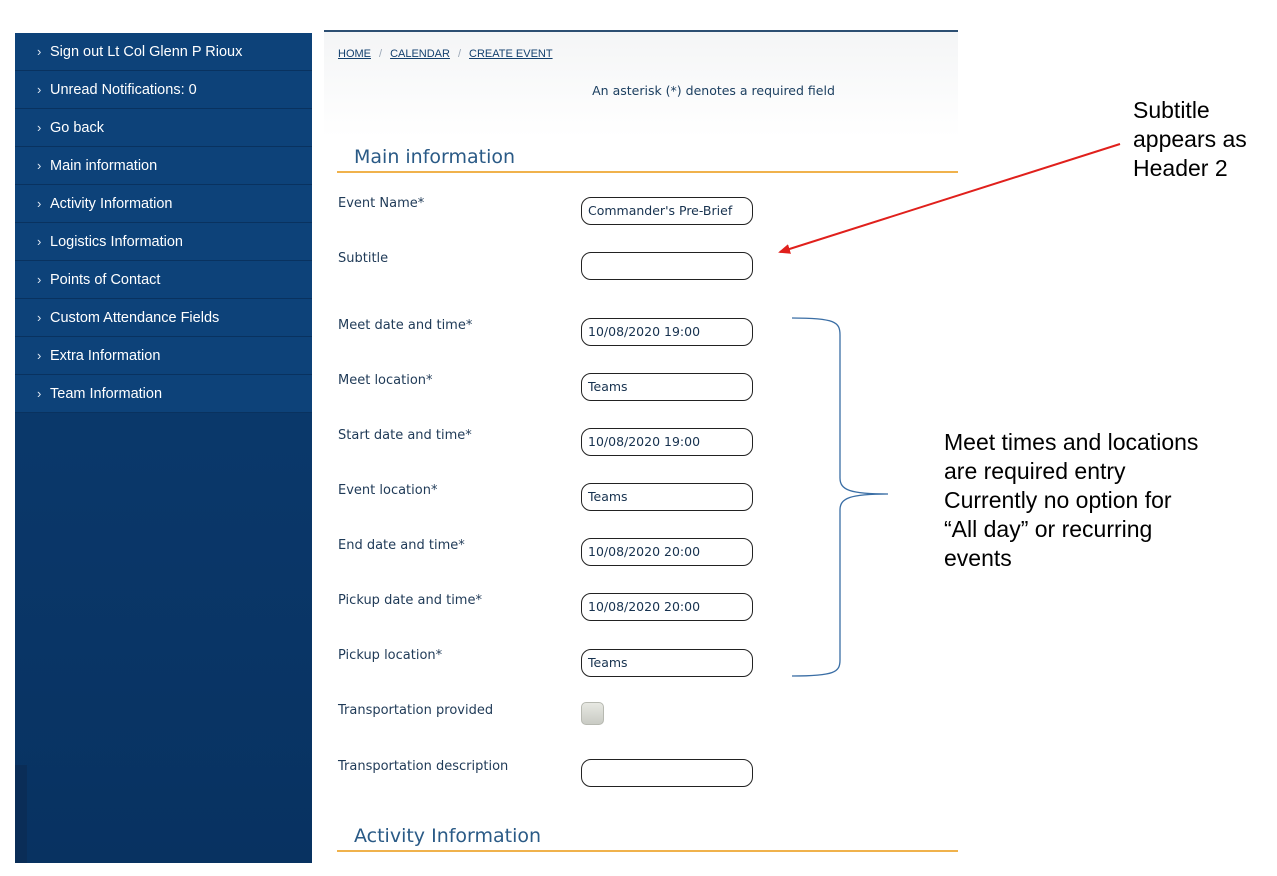 Image resolution: width=1277 pixels, height=876 pixels. Describe the element at coordinates (1180, 168) in the screenshot. I see `annotation-line: Header 2` at that location.